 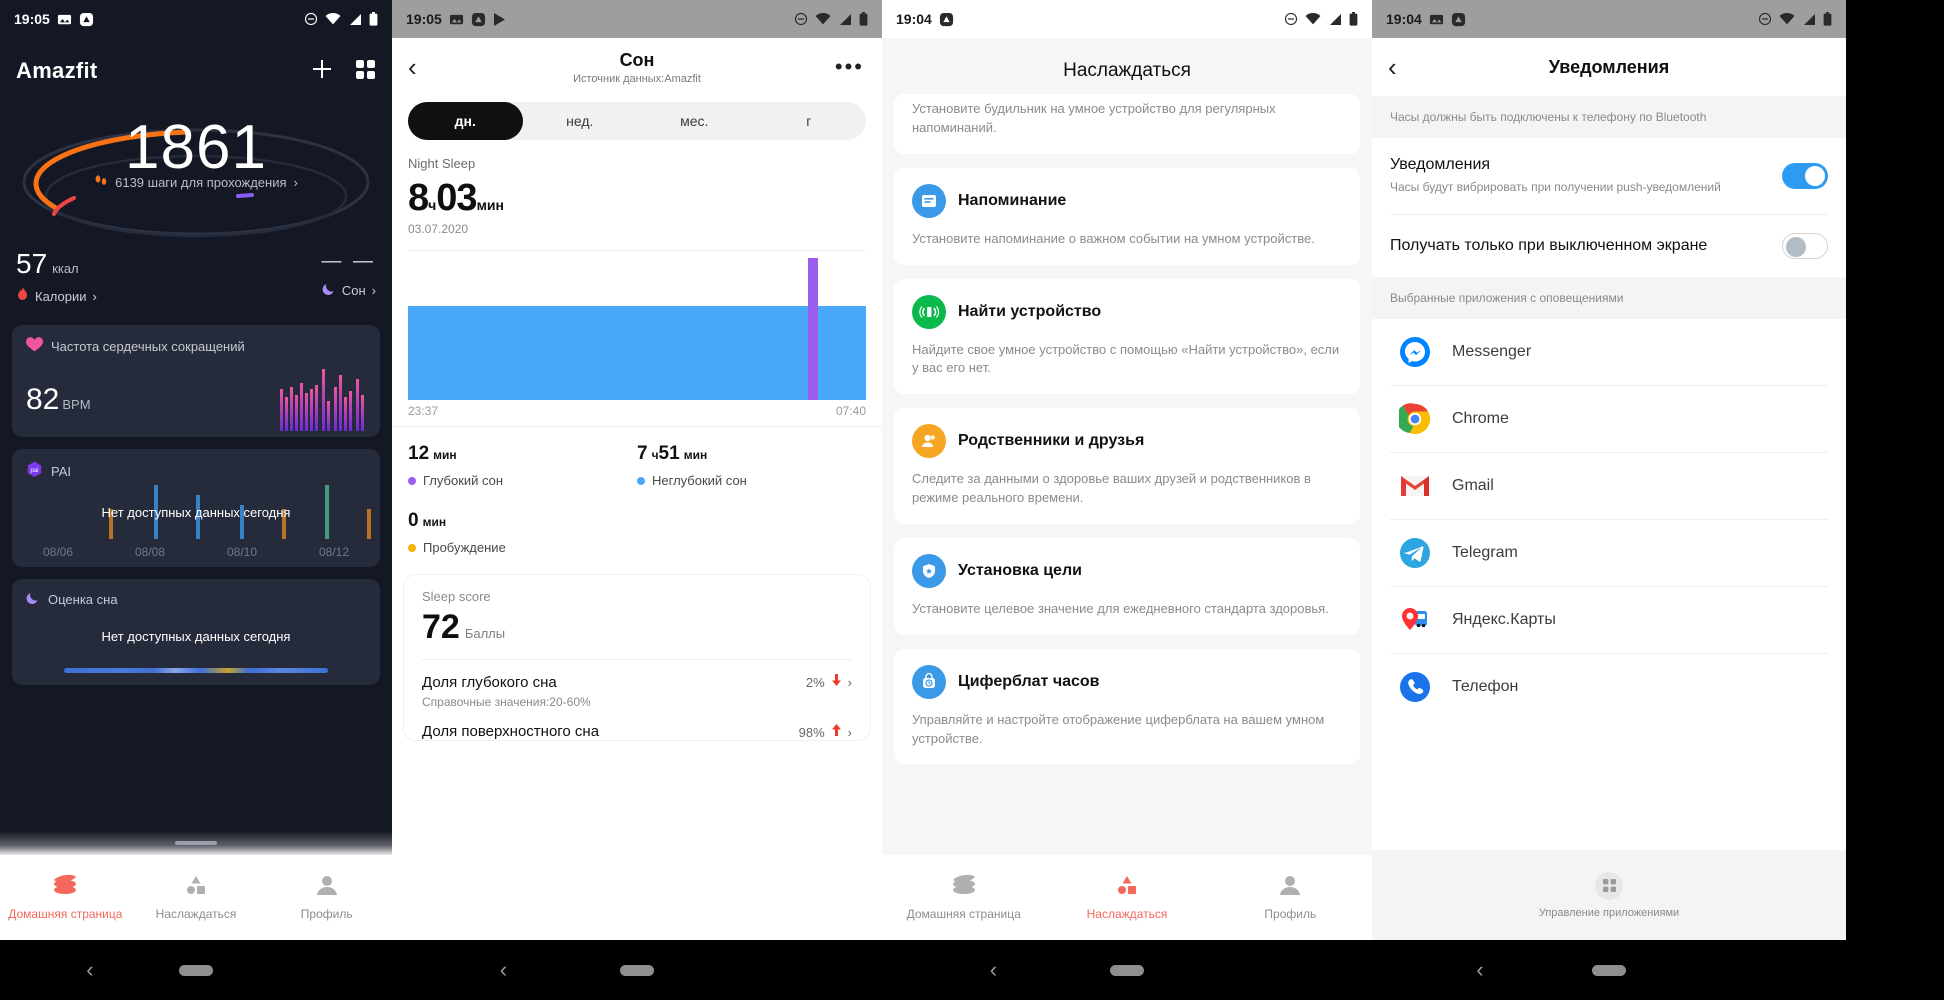 What do you see at coordinates (64, 19) in the screenshot?
I see `image-icon` at bounding box center [64, 19].